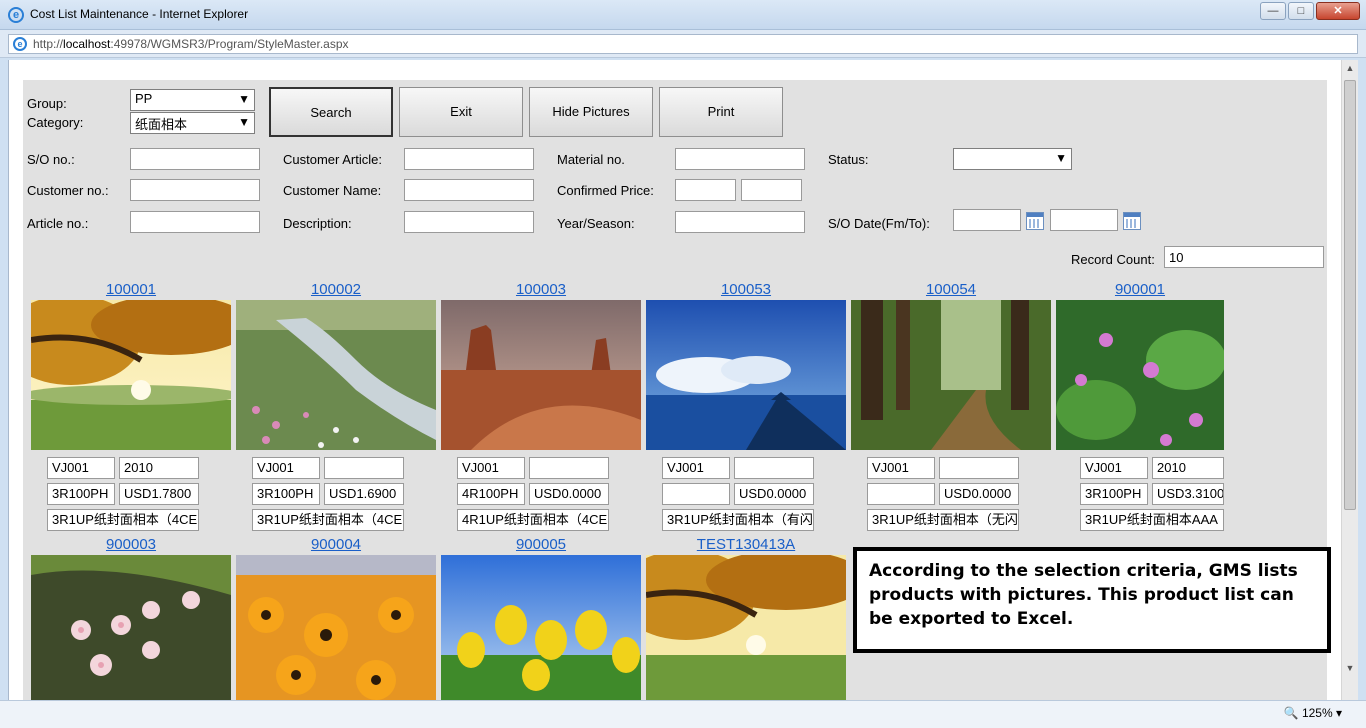 The image size is (1366, 728). I want to click on url-path: :49978/WGMSR3/Program/StyleMaster.aspx, so click(229, 44).